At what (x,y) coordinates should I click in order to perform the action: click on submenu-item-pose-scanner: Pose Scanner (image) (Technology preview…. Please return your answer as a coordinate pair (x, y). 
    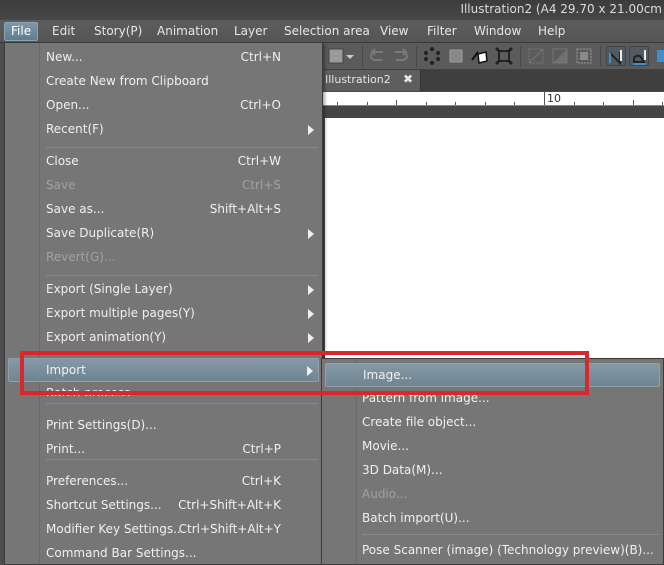
    Looking at the image, I should click on (492, 551).